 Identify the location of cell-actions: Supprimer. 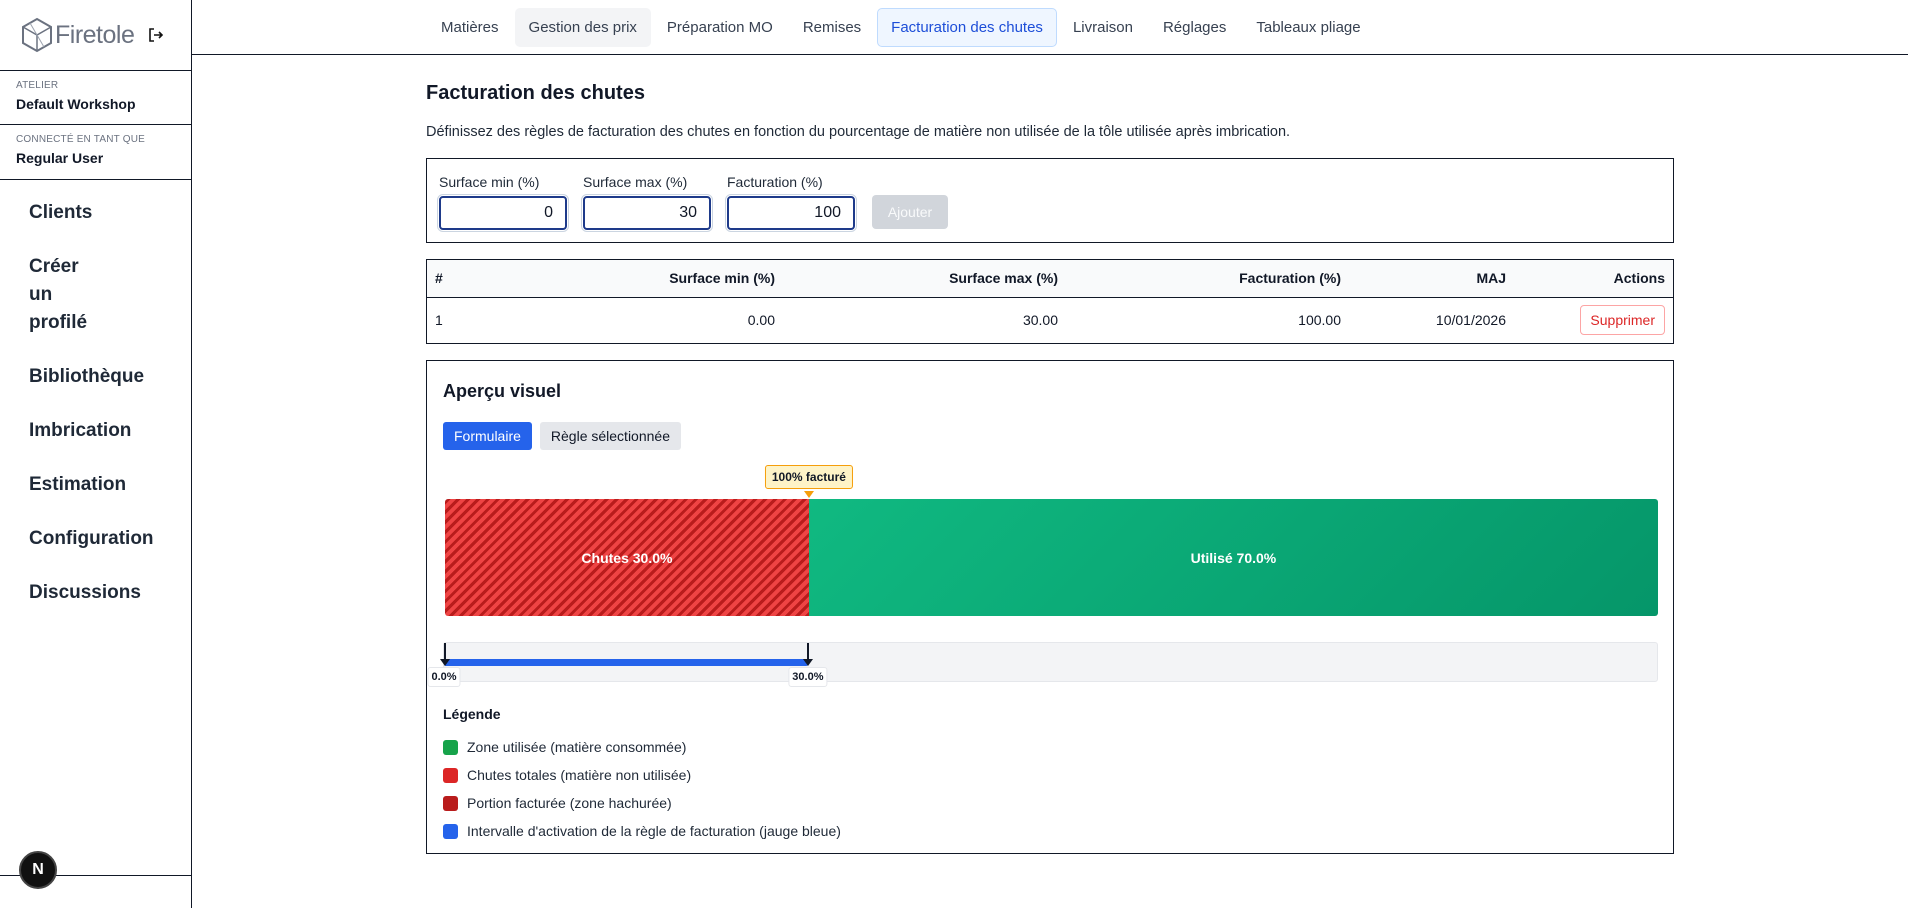
(1591, 320).